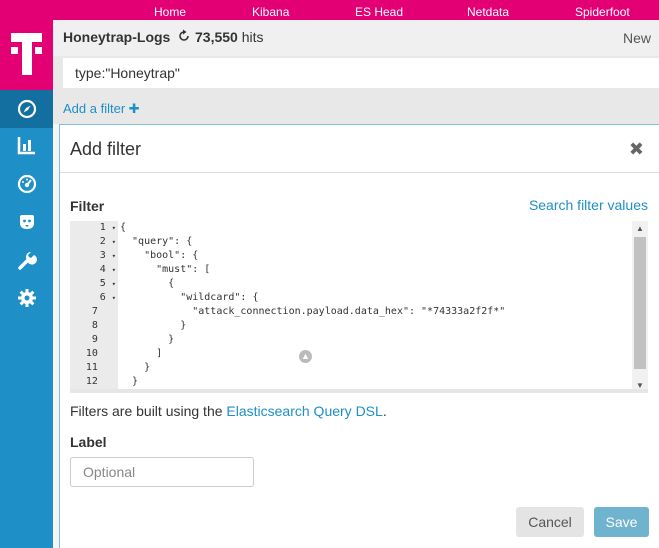 The width and height of the screenshot is (659, 548). Describe the element at coordinates (550, 522) in the screenshot. I see `cancel-button: Cancel` at that location.